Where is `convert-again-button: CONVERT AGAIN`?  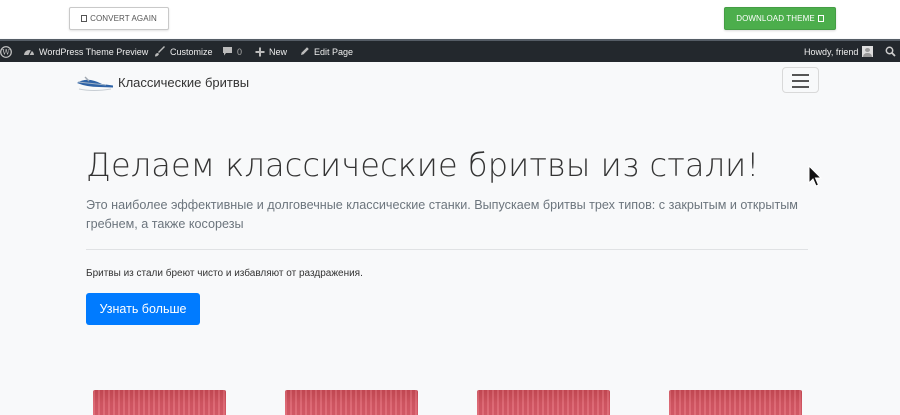
convert-again-button: CONVERT AGAIN is located at coordinates (119, 18).